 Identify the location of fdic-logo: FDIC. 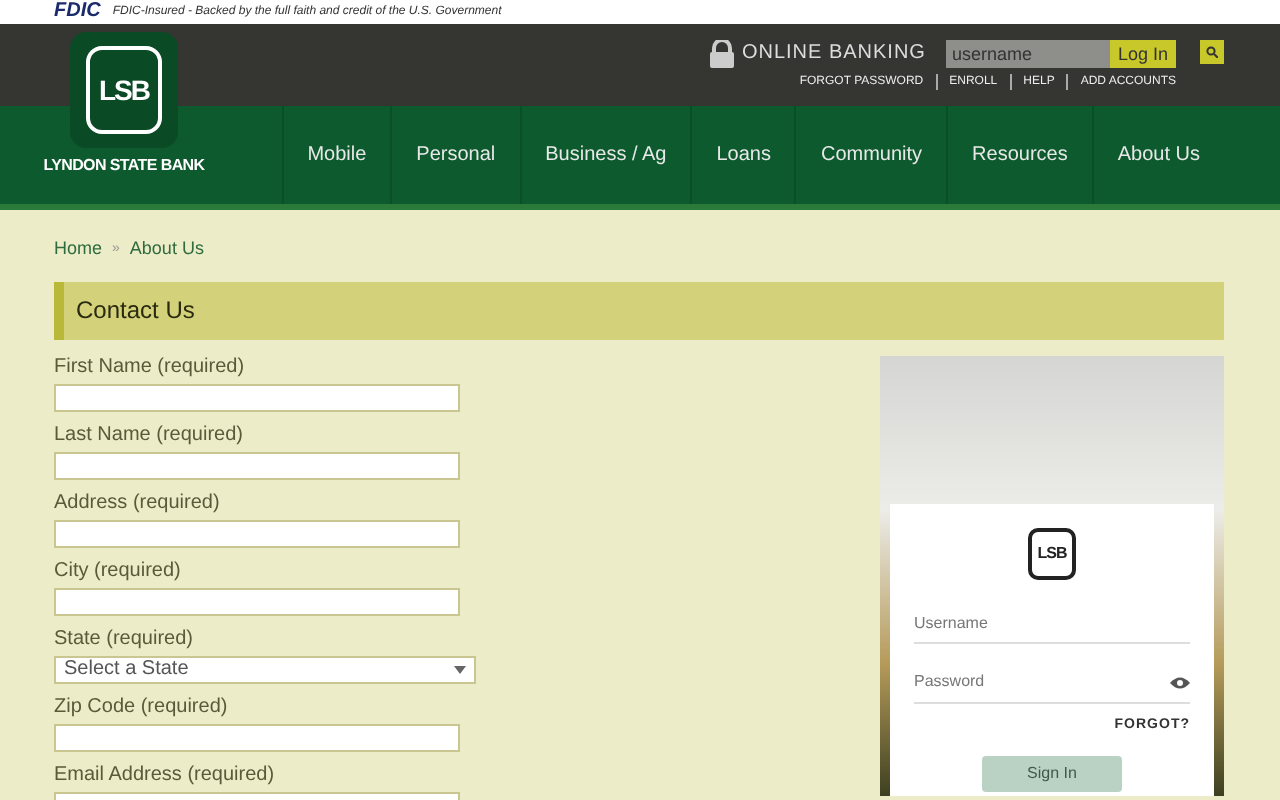
(77, 12).